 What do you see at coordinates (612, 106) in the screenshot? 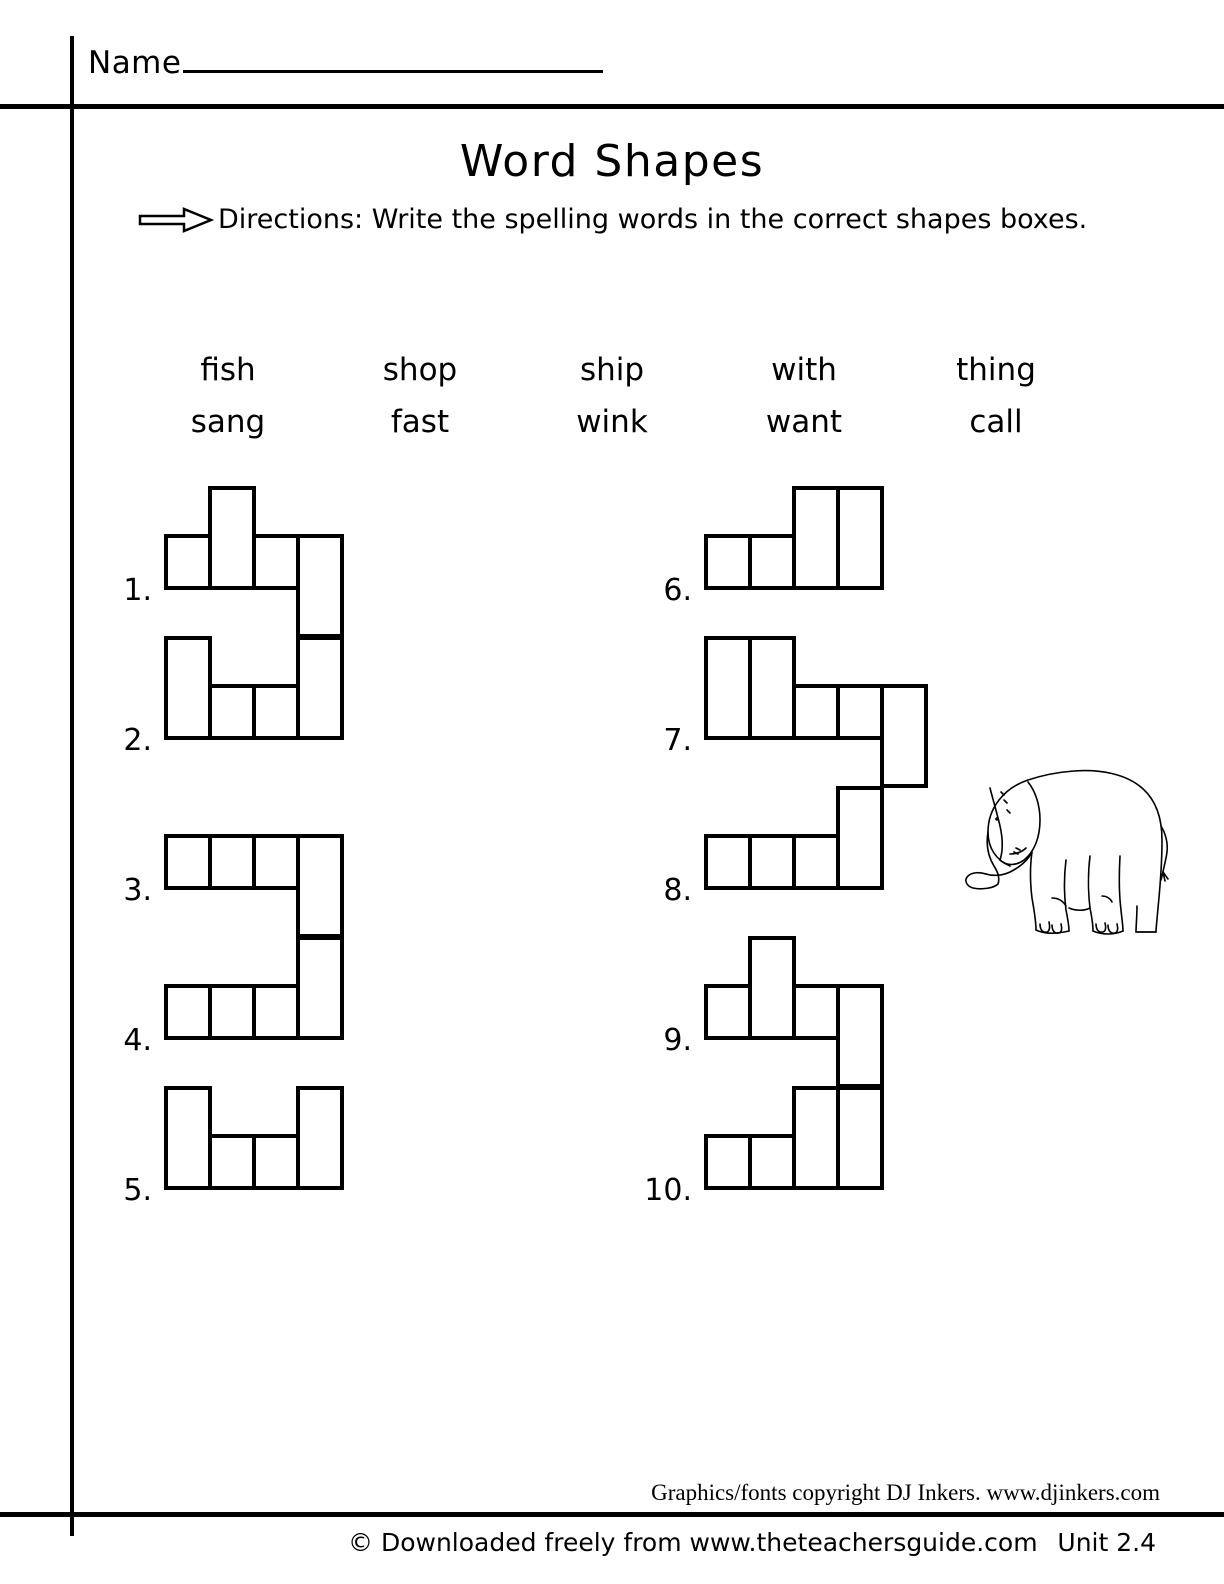
I see `header-divider-rule` at bounding box center [612, 106].